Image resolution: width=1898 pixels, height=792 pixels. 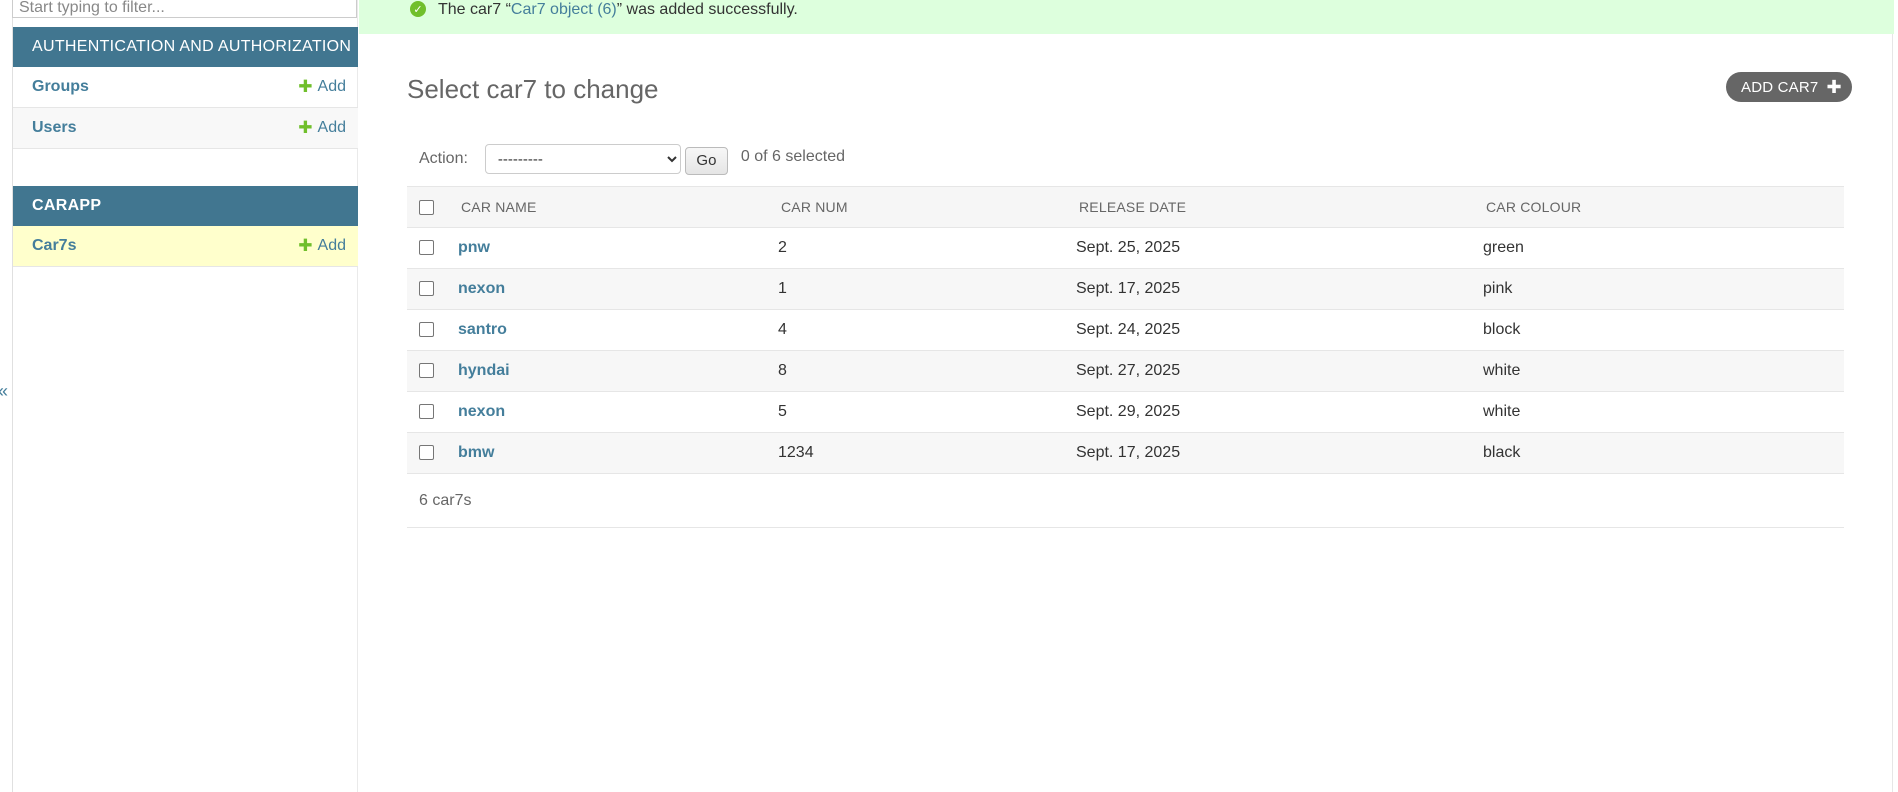 I want to click on column-header-release-date: RELEASE DATE, so click(x=1279, y=207).